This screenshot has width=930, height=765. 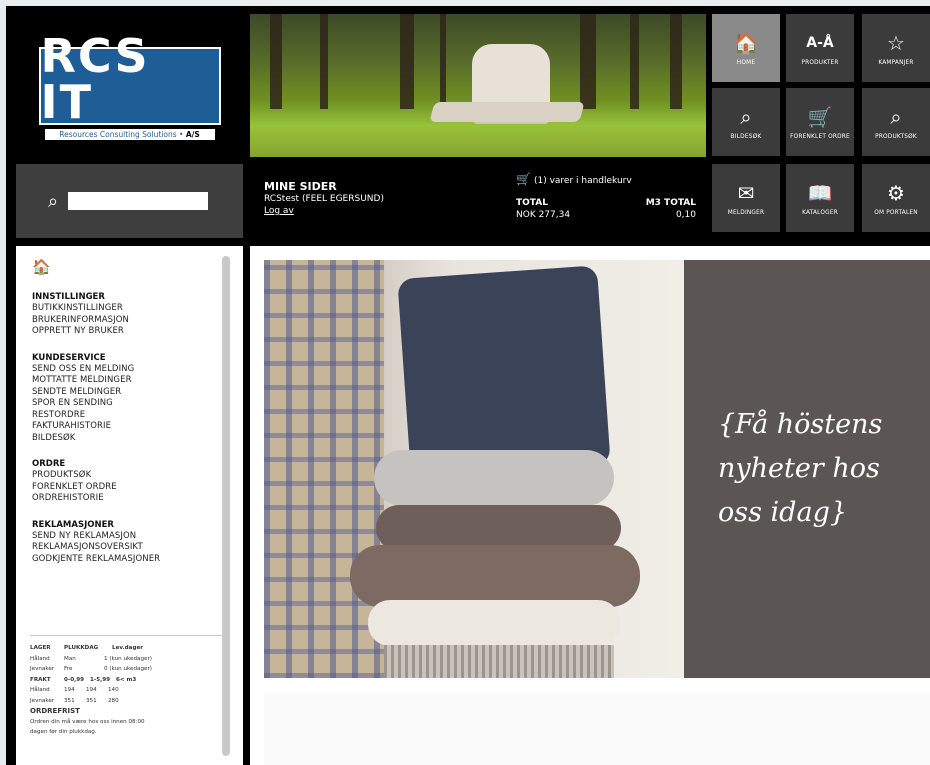 I want to click on sidebar-item: FORENKLET ORDRE, so click(x=126, y=488).